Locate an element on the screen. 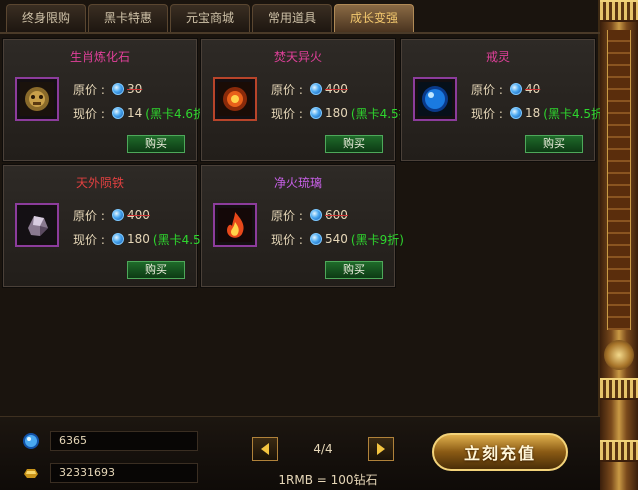 The height and width of the screenshot is (490, 638). next-page-button is located at coordinates (381, 449).